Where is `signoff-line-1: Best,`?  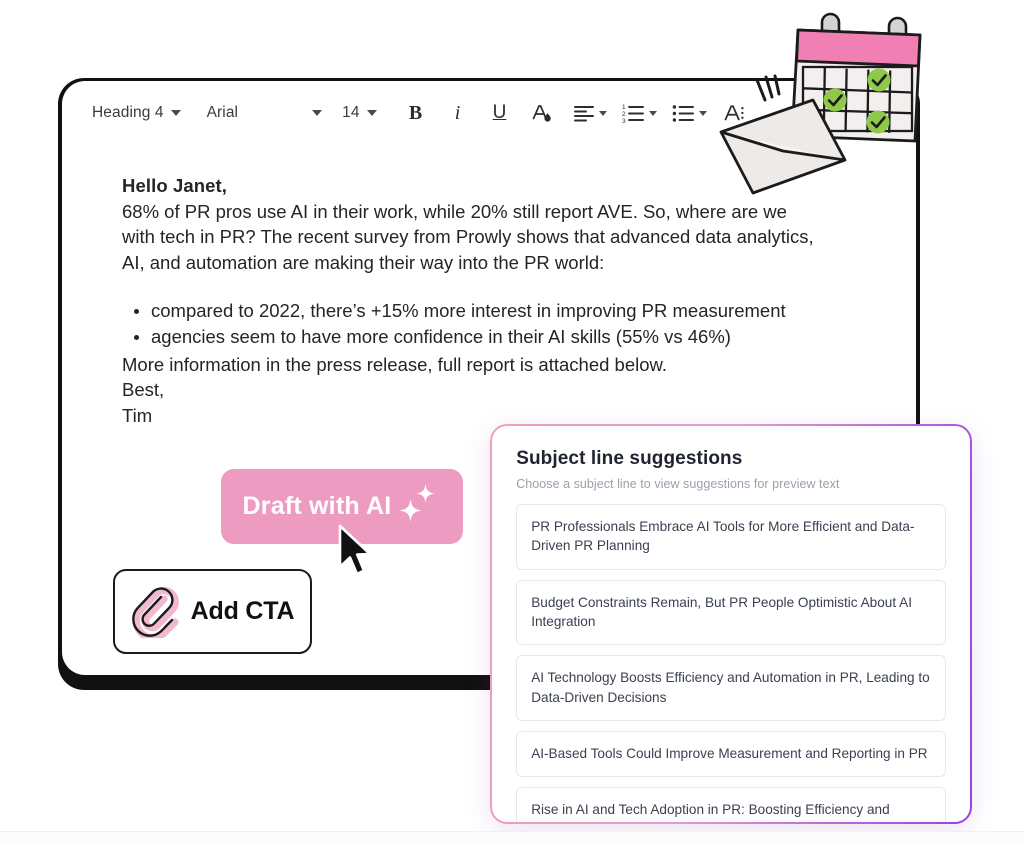 signoff-line-1: Best, is located at coordinates (143, 390).